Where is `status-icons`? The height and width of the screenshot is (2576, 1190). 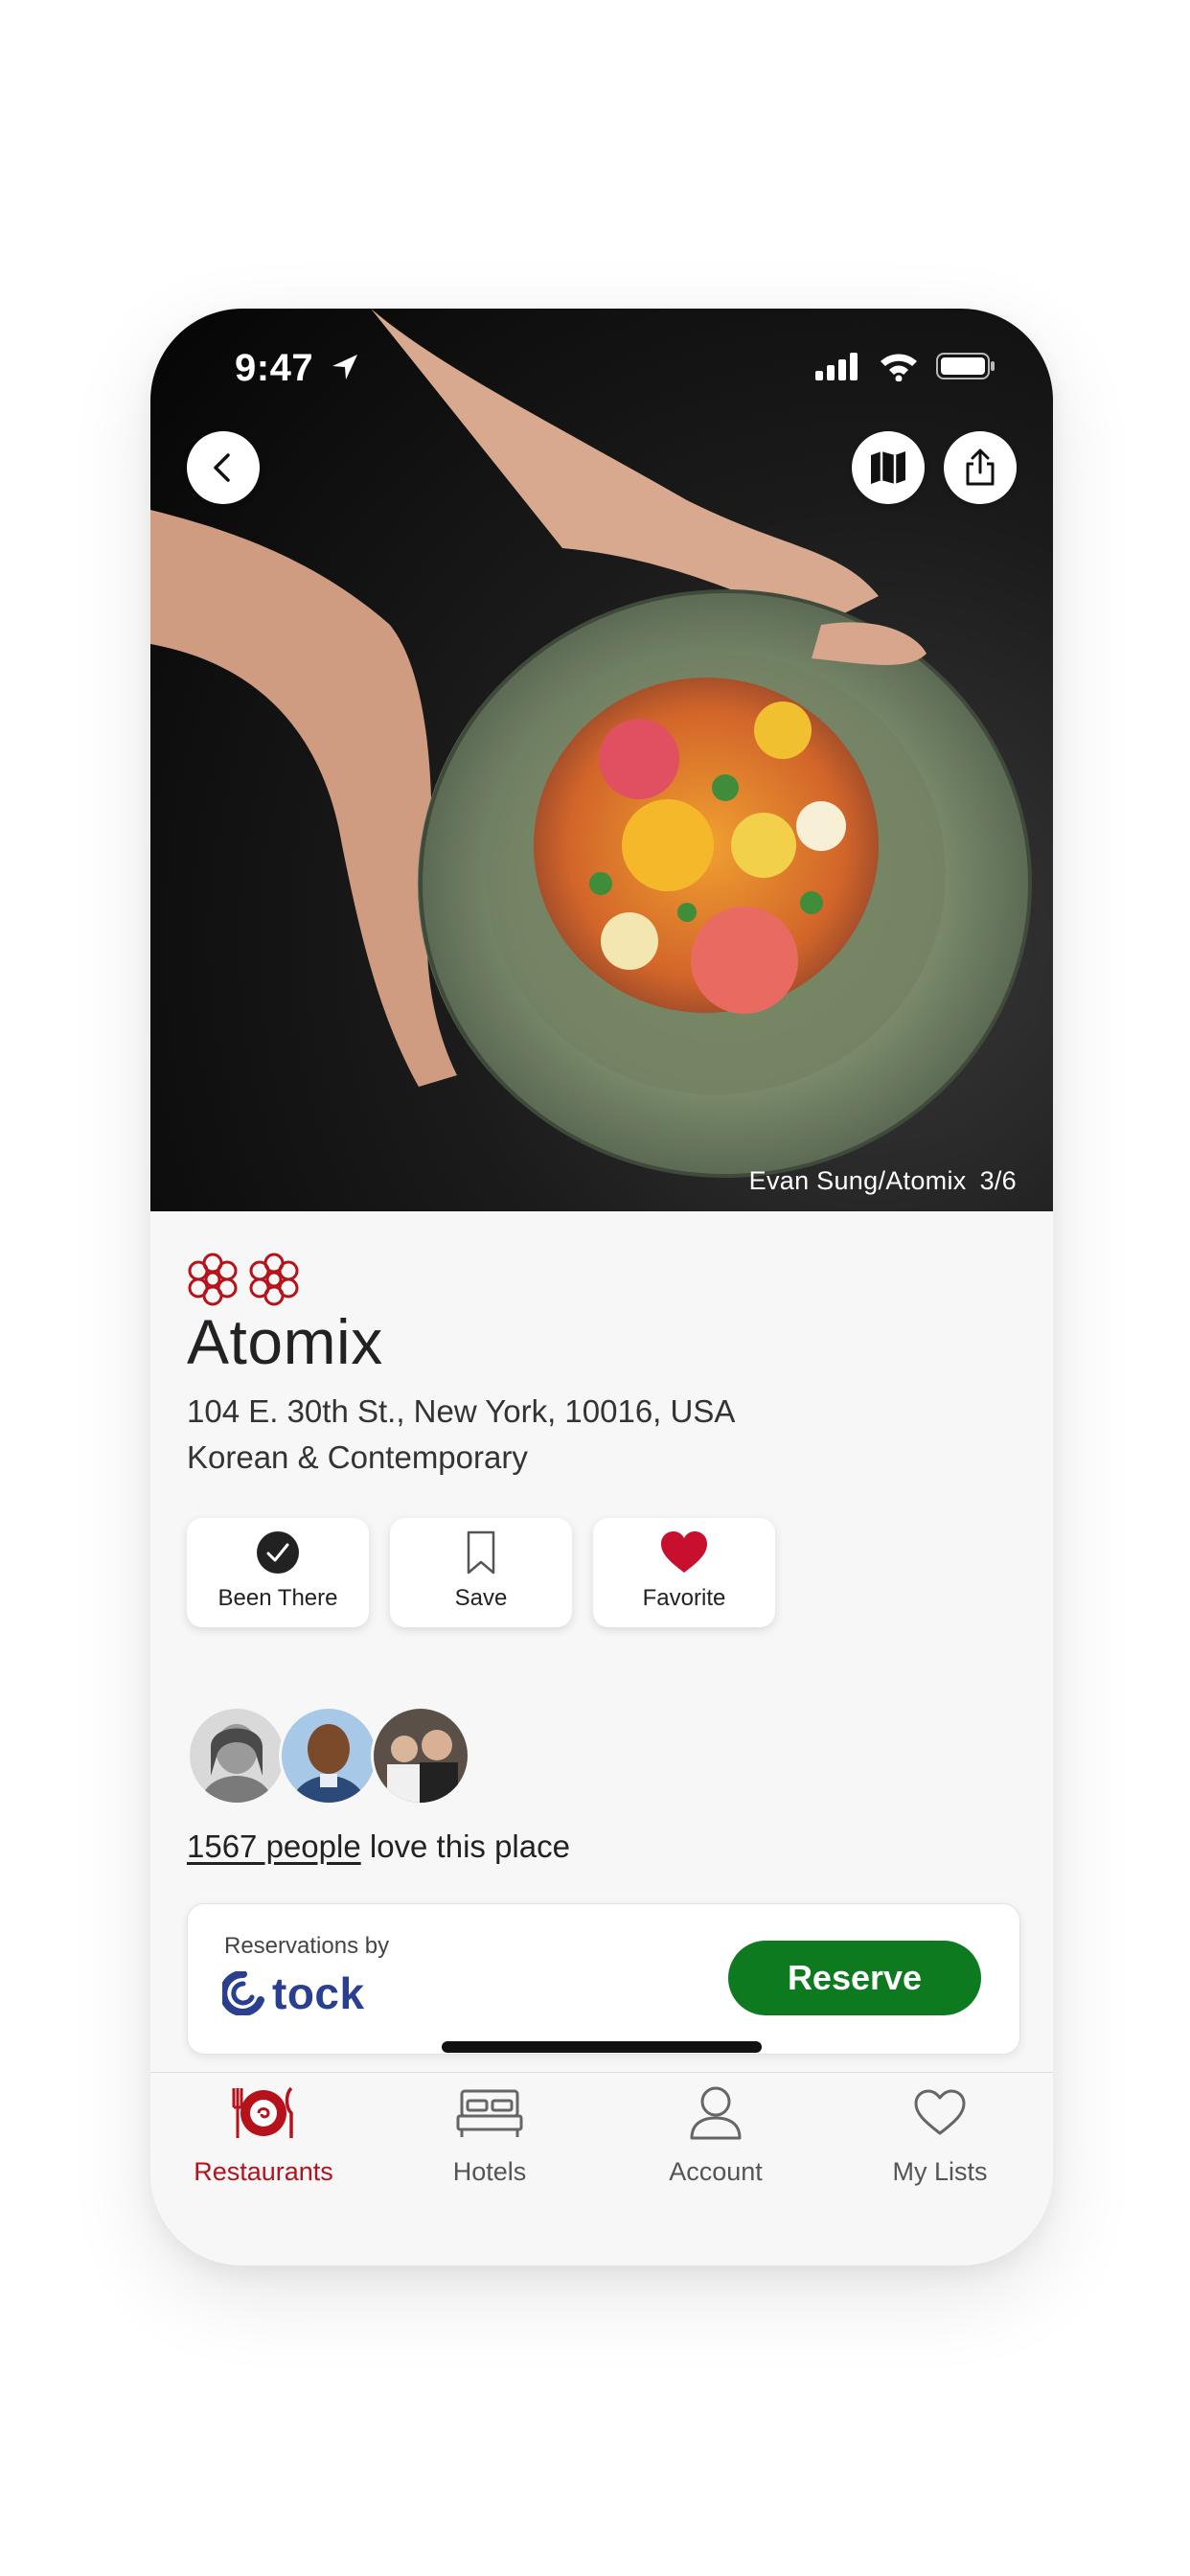 status-icons is located at coordinates (905, 366).